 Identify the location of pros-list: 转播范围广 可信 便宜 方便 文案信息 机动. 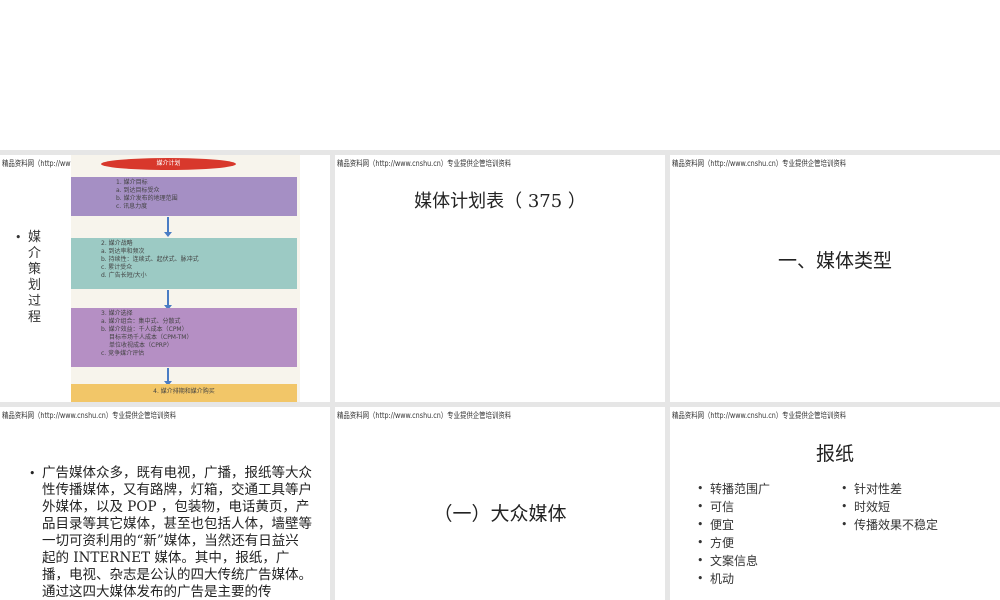
(733, 534).